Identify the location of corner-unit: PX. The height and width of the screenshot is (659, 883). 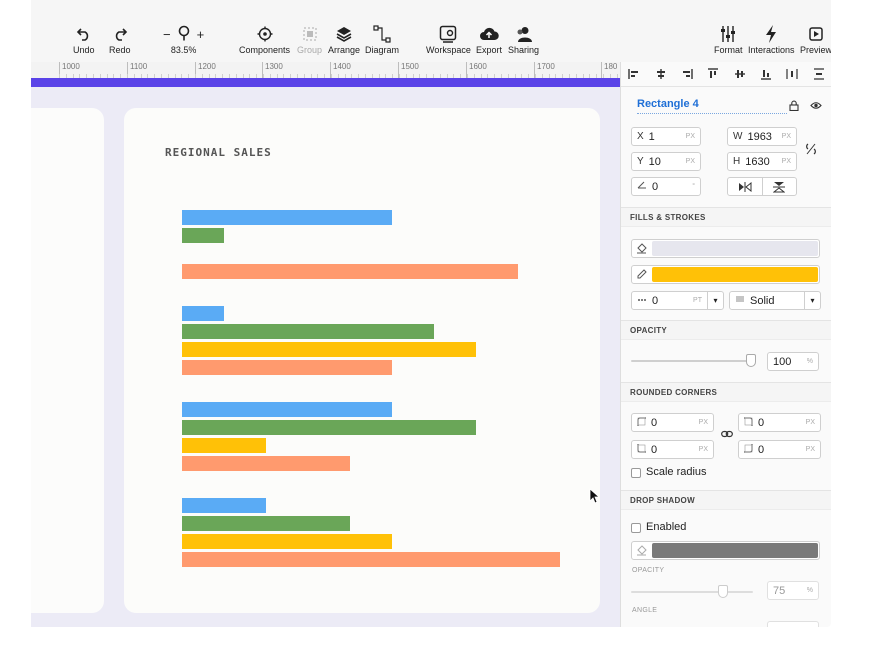
(703, 422).